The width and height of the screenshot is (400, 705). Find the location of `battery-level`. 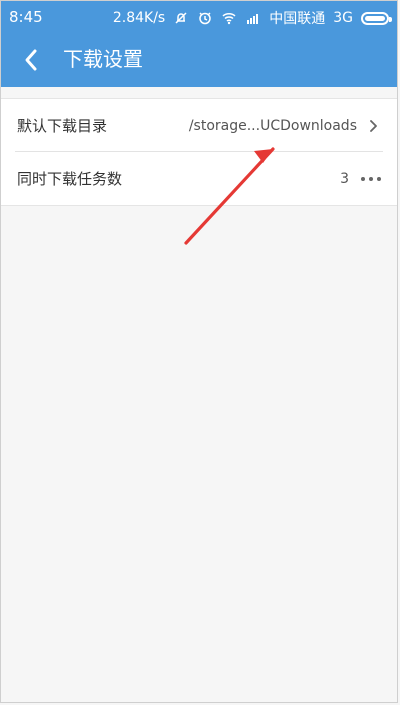

battery-level is located at coordinates (375, 18).